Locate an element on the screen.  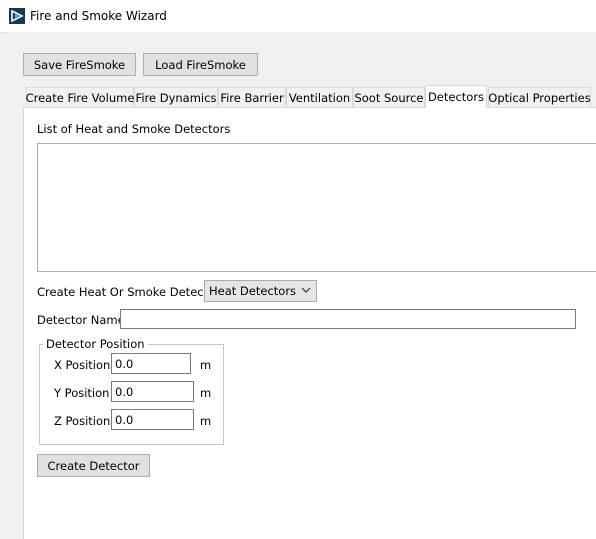
x-position-label: X Position is located at coordinates (82, 365).